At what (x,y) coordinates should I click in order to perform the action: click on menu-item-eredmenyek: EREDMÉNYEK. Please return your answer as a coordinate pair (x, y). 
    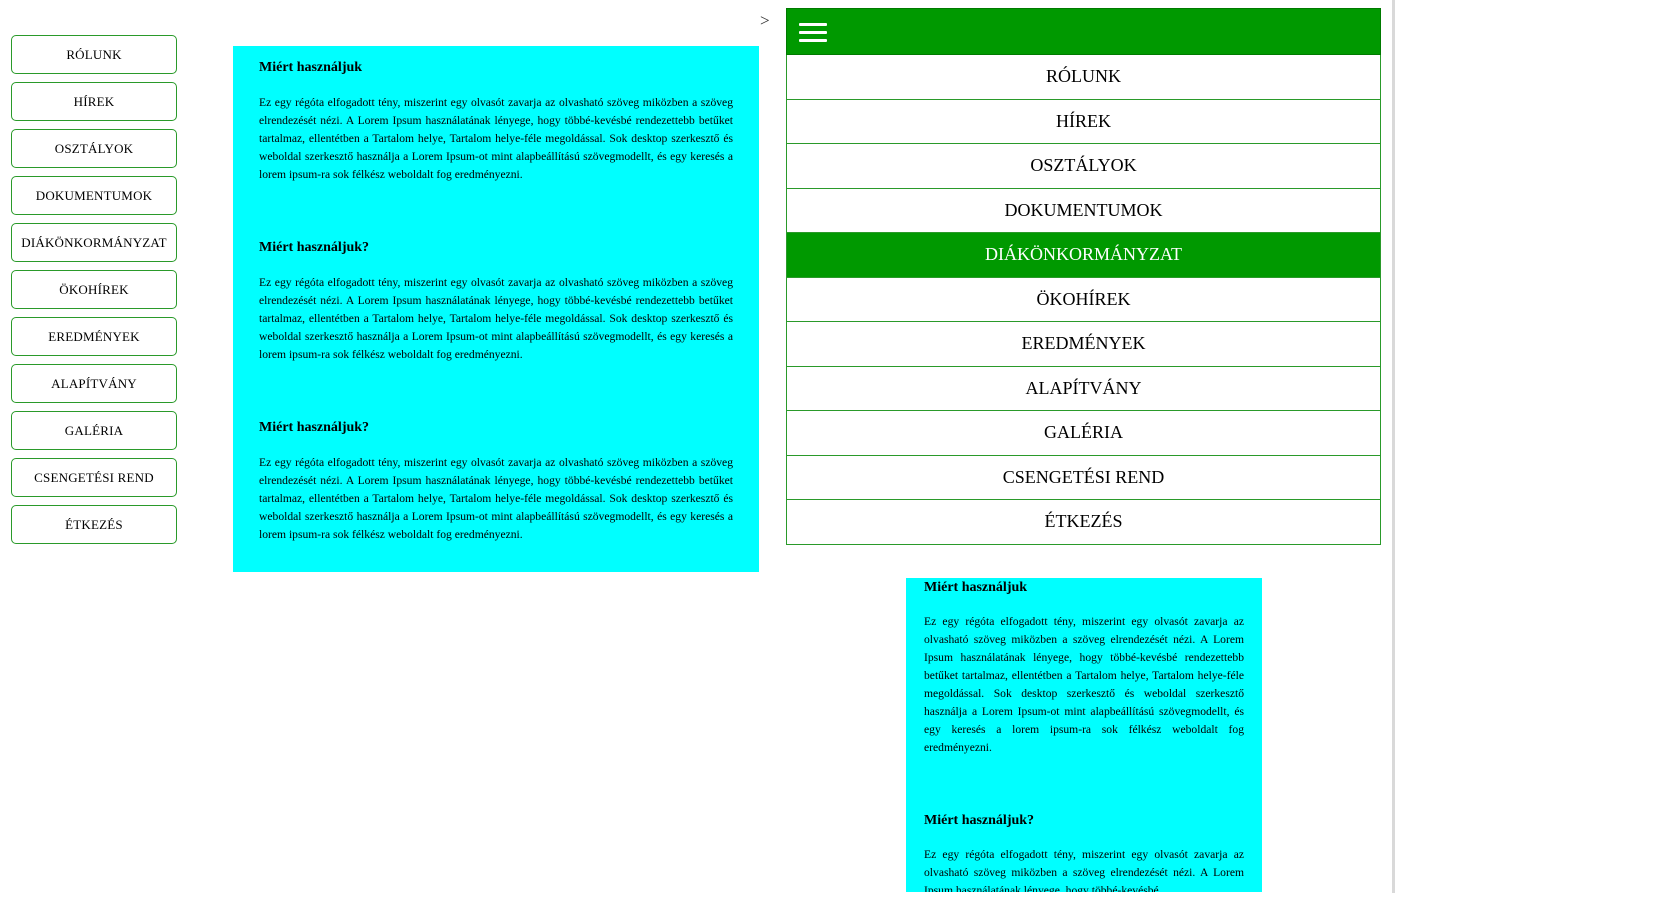
    Looking at the image, I should click on (1083, 344).